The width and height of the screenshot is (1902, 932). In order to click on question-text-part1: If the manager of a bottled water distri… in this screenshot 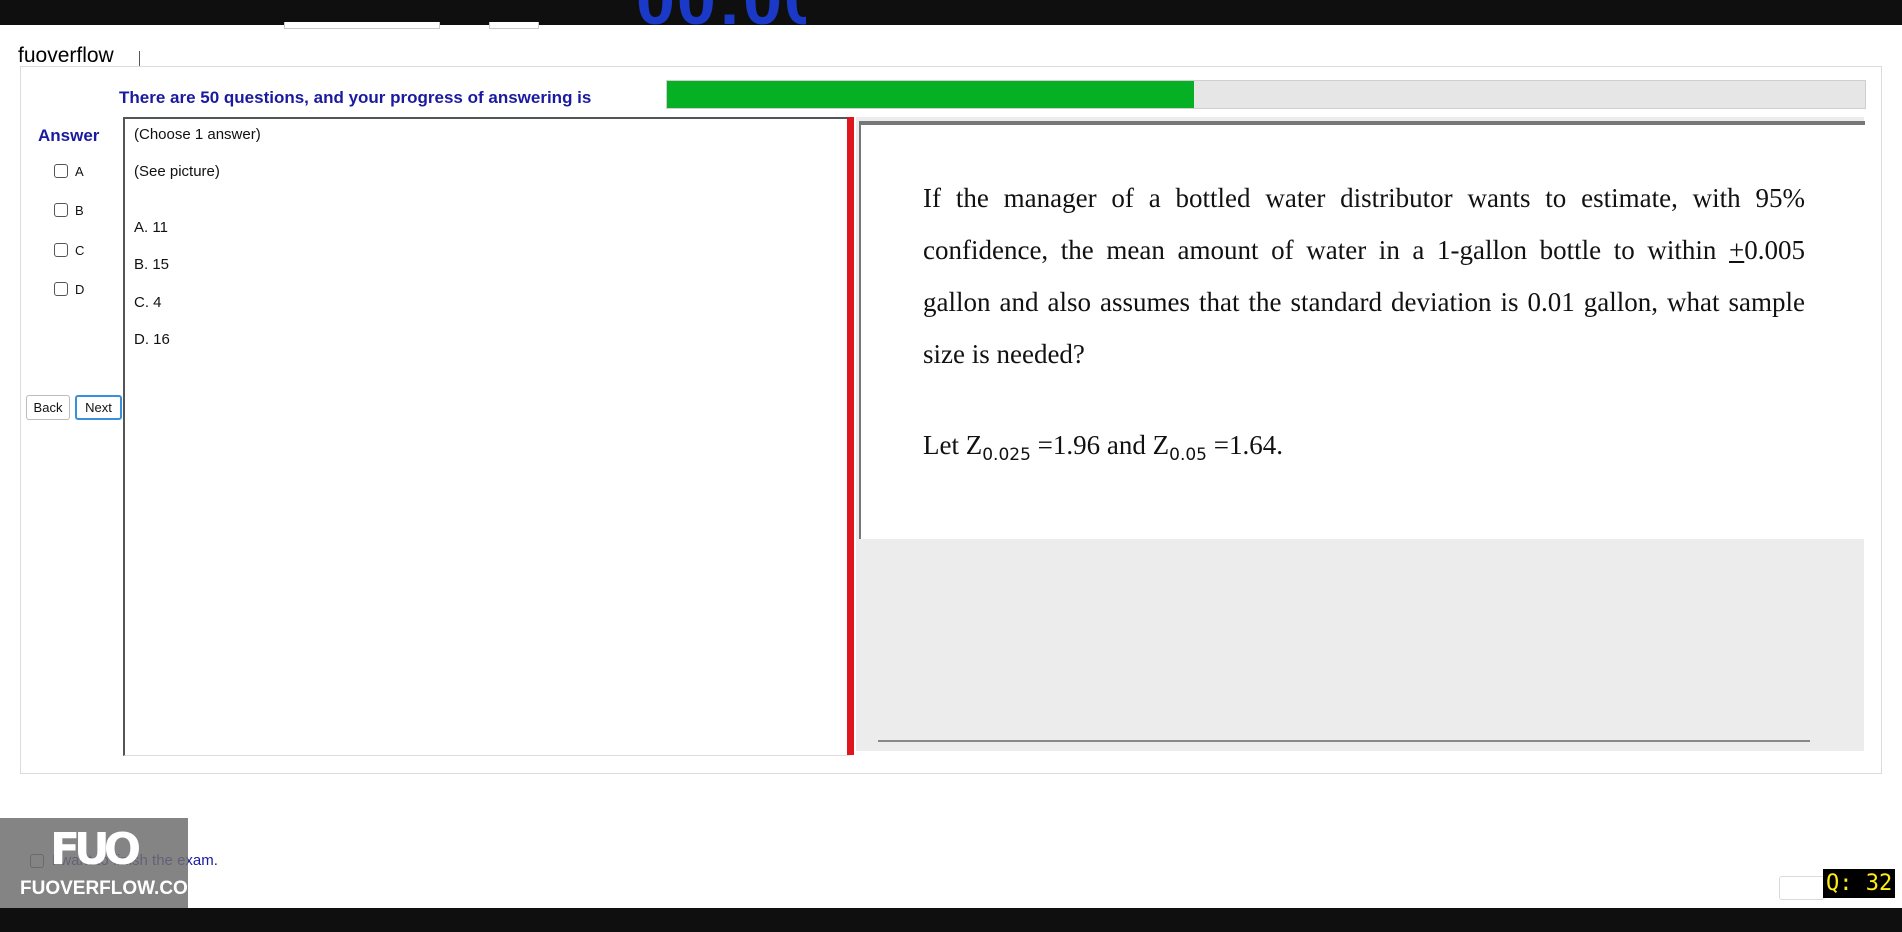, I will do `click(1364, 224)`.